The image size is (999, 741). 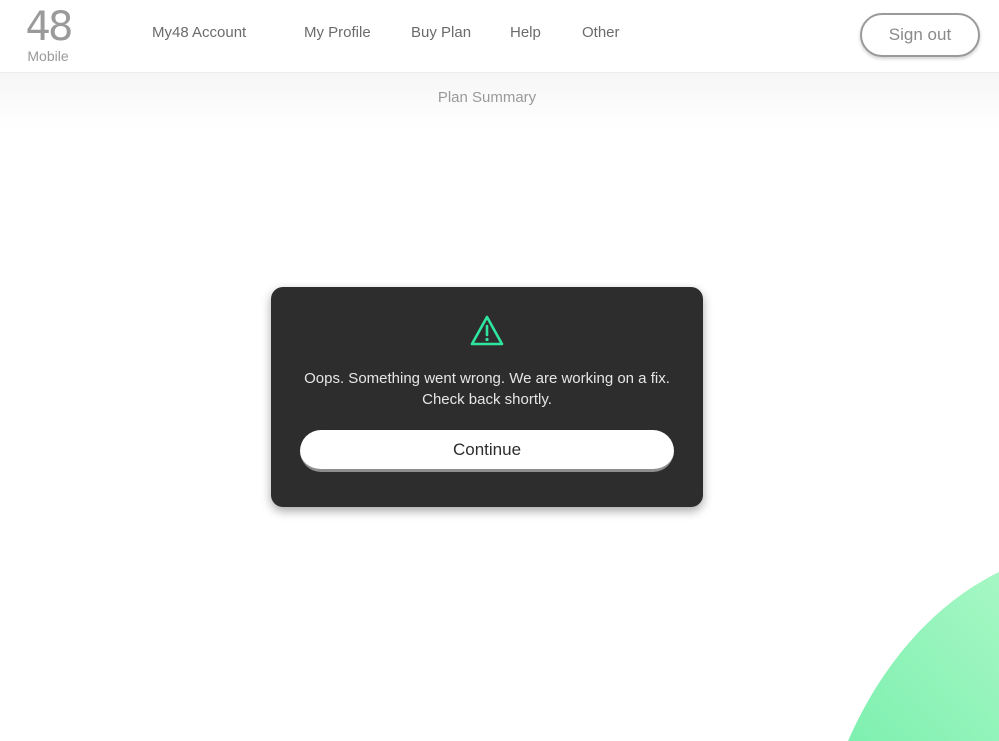 What do you see at coordinates (525, 32) in the screenshot?
I see `nav-item-help: Help` at bounding box center [525, 32].